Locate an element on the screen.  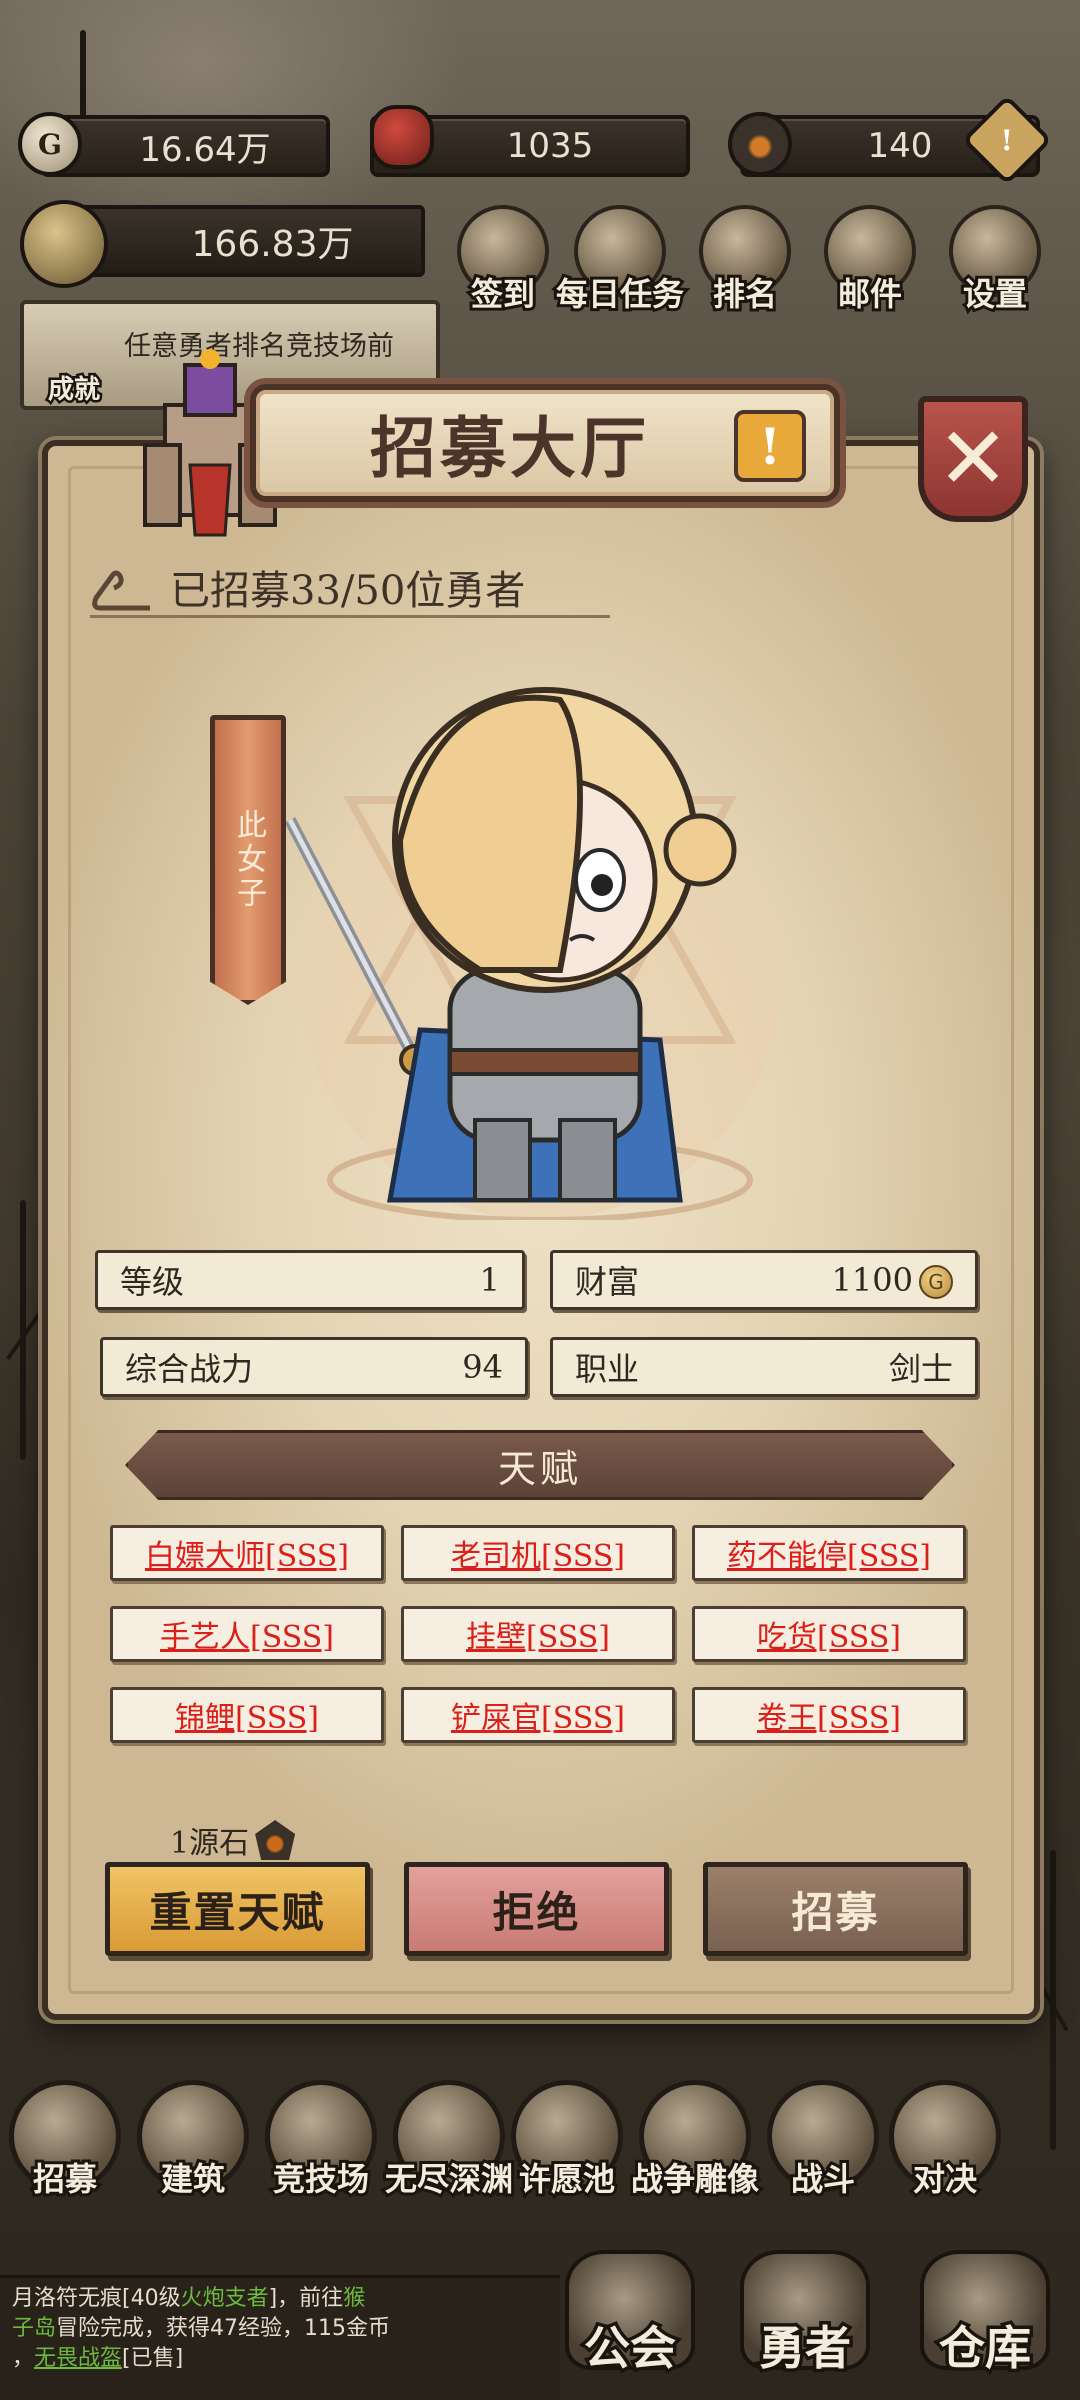
chat-highlight: 猴 is located at coordinates (354, 2298).